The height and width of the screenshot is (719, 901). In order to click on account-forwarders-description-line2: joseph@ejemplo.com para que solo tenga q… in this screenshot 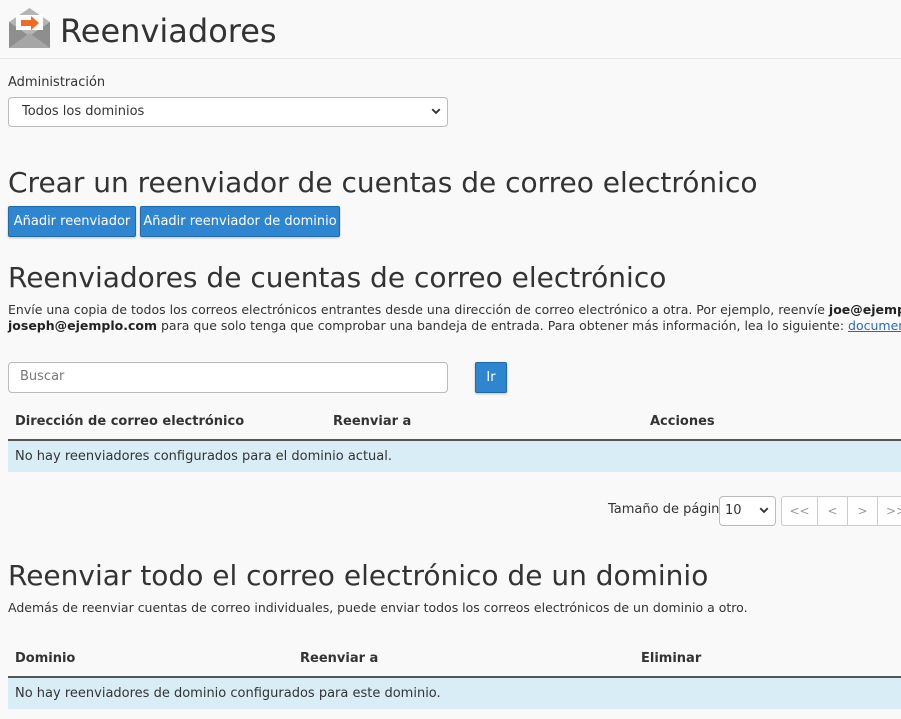, I will do `click(454, 326)`.